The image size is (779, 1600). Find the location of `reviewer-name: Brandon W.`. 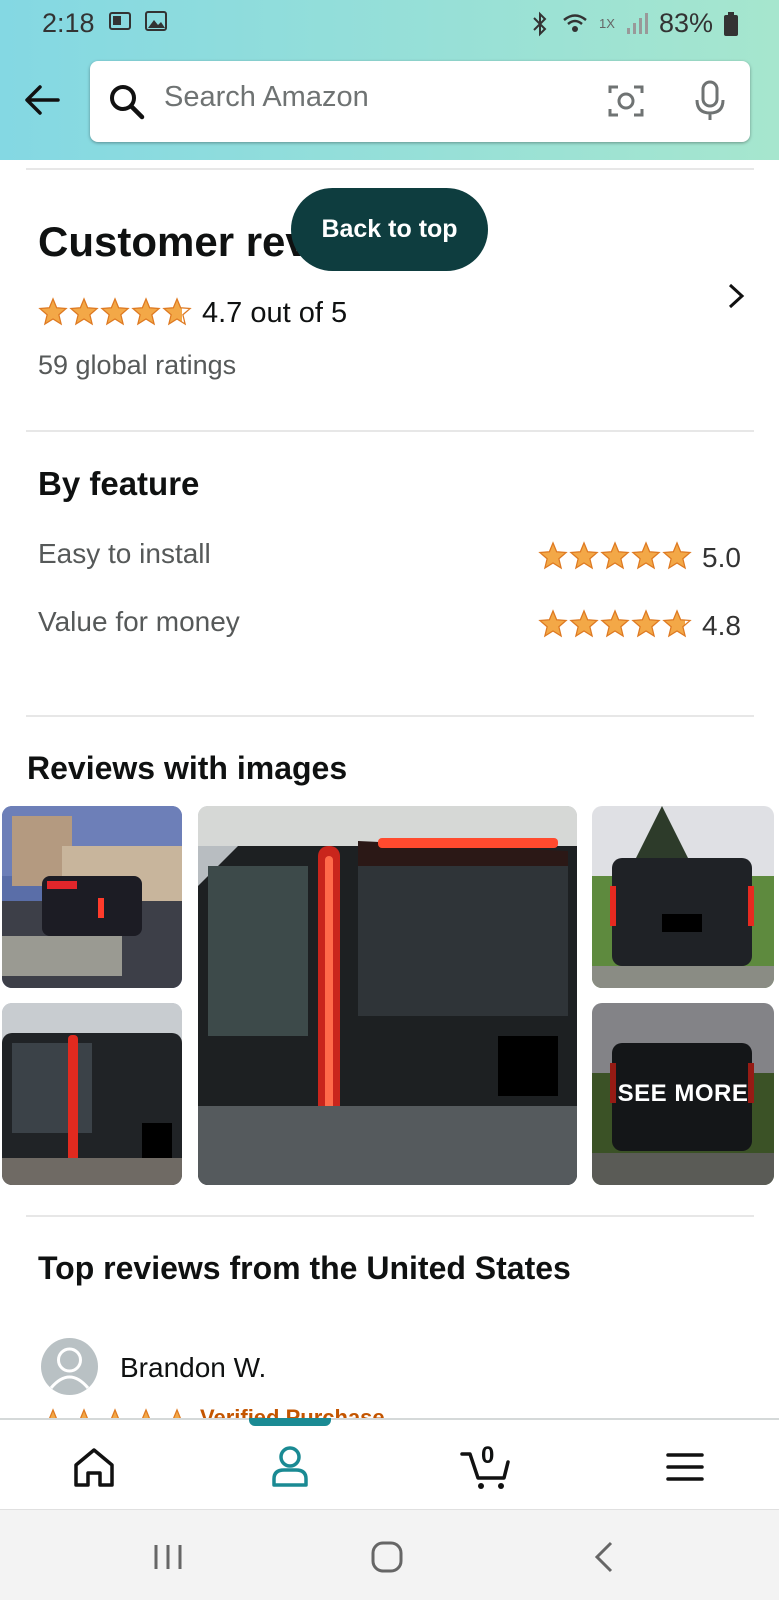

reviewer-name: Brandon W. is located at coordinates (193, 1368).